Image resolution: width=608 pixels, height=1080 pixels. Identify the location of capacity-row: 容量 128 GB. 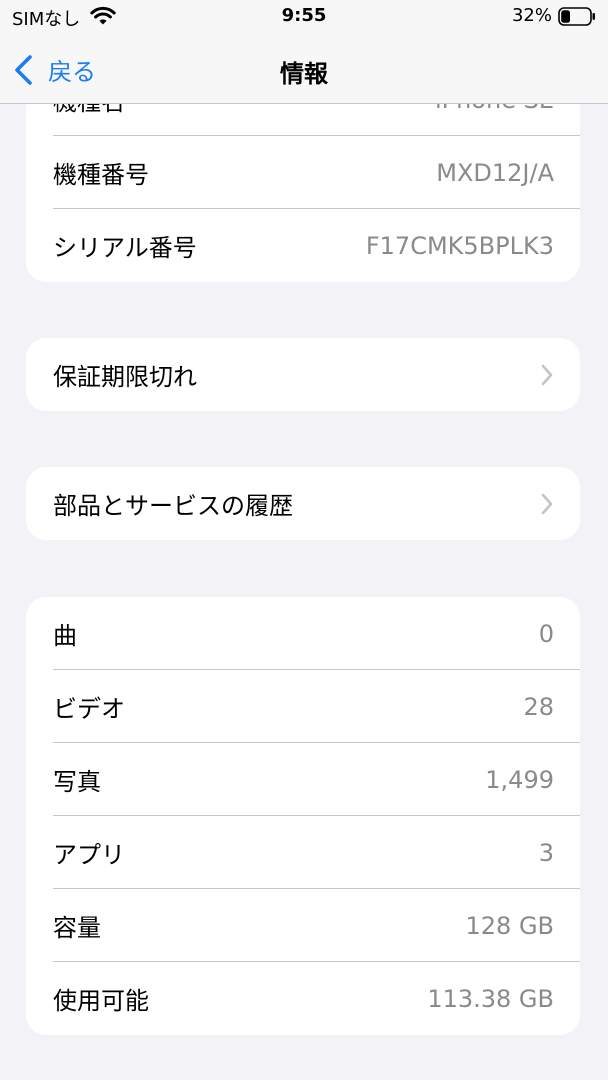
(303, 925).